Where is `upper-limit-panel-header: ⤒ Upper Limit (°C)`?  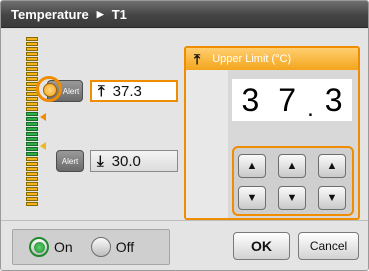 upper-limit-panel-header: ⤒ Upper Limit (°C) is located at coordinates (272, 59).